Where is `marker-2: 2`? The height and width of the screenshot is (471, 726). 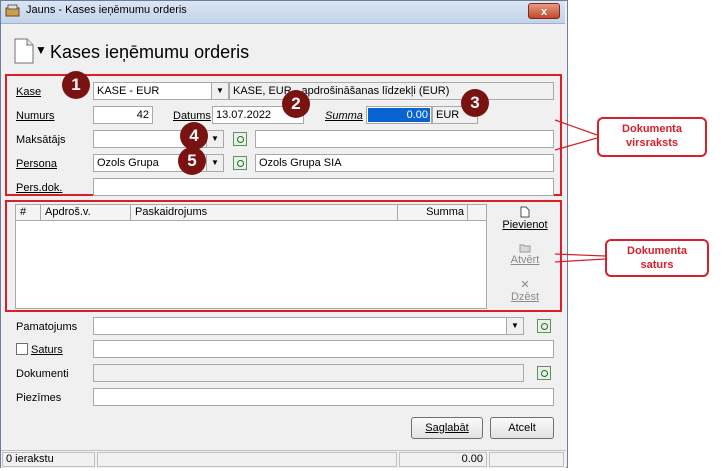 marker-2: 2 is located at coordinates (296, 104).